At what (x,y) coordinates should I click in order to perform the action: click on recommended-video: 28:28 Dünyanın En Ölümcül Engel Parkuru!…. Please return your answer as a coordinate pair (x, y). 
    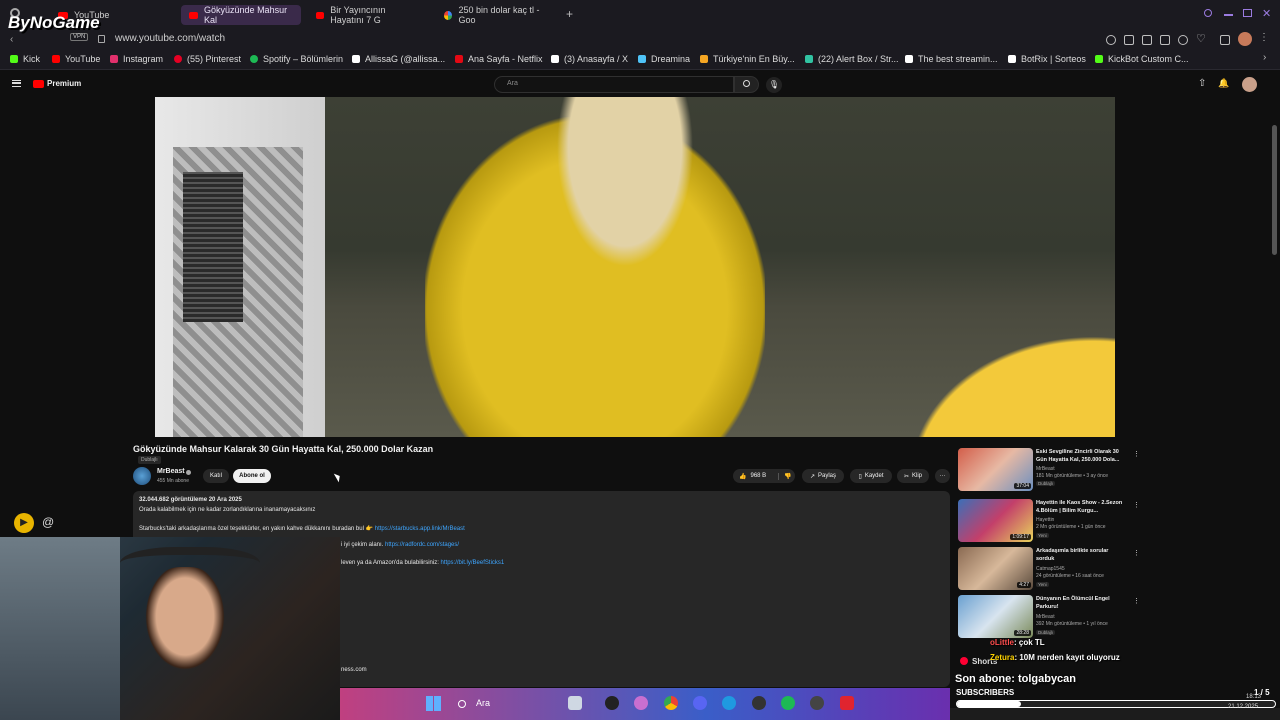
    Looking at the image, I should click on (1049, 617).